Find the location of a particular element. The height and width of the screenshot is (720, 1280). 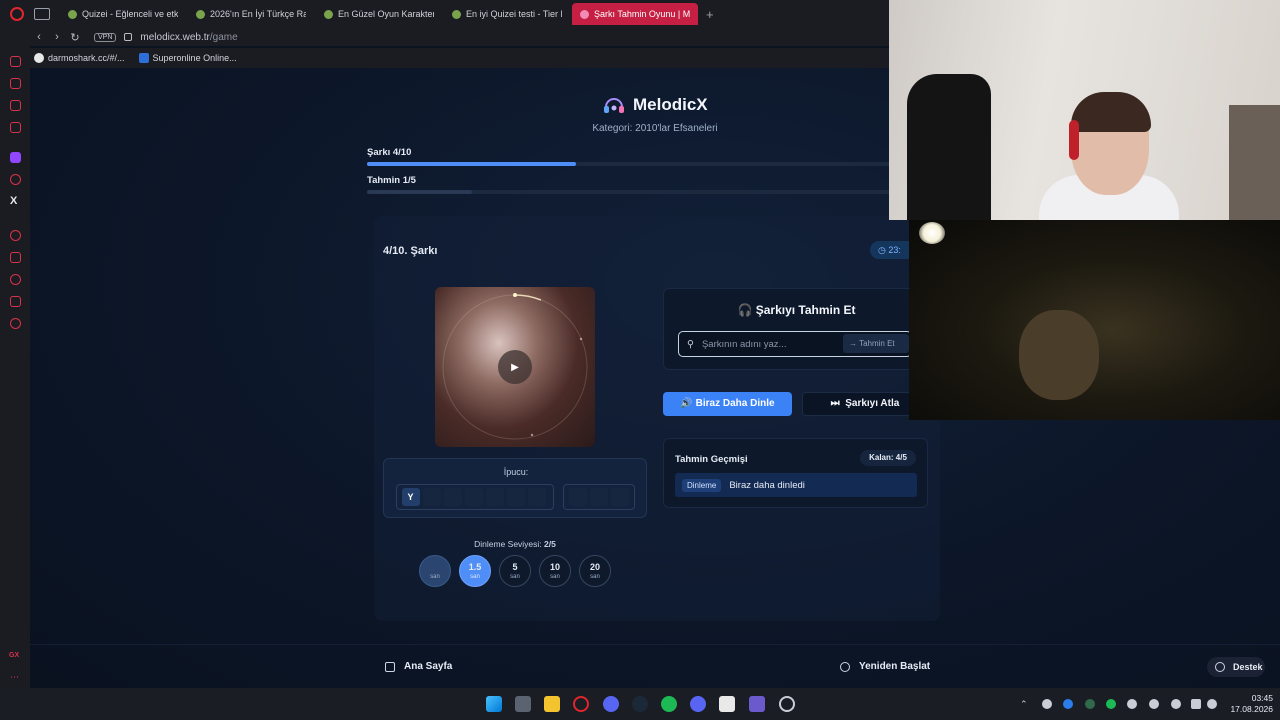

speaker-icon is located at coordinates (1212, 704).